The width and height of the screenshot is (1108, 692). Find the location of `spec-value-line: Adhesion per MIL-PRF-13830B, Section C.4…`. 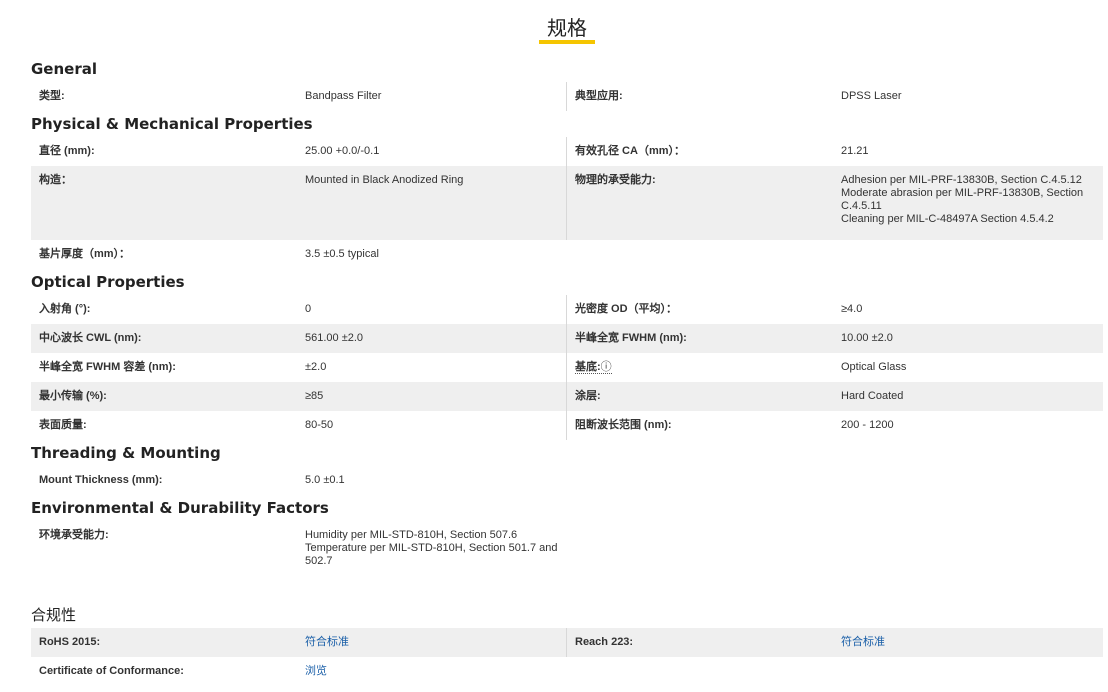

spec-value-line: Adhesion per MIL-PRF-13830B, Section C.4… is located at coordinates (961, 180).